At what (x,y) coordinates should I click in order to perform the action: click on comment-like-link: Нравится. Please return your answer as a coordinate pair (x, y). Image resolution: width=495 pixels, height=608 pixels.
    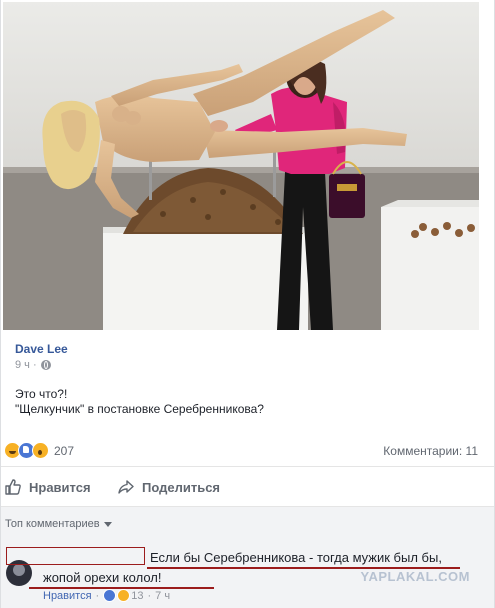
    Looking at the image, I should click on (67, 596).